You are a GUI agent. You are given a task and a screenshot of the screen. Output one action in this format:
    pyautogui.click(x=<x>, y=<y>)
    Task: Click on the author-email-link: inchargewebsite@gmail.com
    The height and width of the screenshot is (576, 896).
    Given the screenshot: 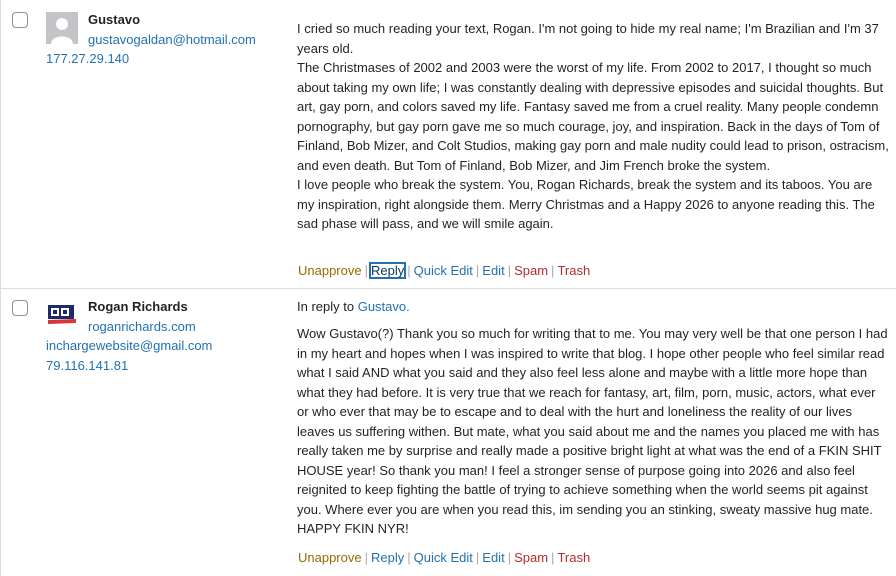 What is the action you would take?
    pyautogui.click(x=129, y=345)
    